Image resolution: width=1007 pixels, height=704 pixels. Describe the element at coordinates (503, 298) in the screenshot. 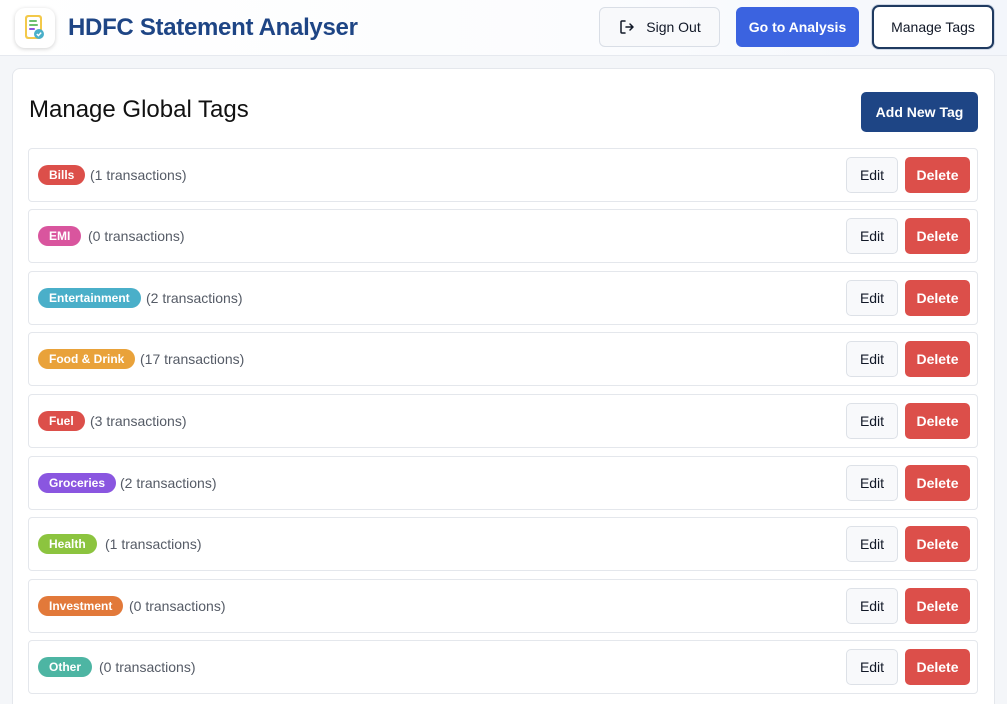

I see `tag-row: Entertainment (2 transactions) Edit Delete` at that location.